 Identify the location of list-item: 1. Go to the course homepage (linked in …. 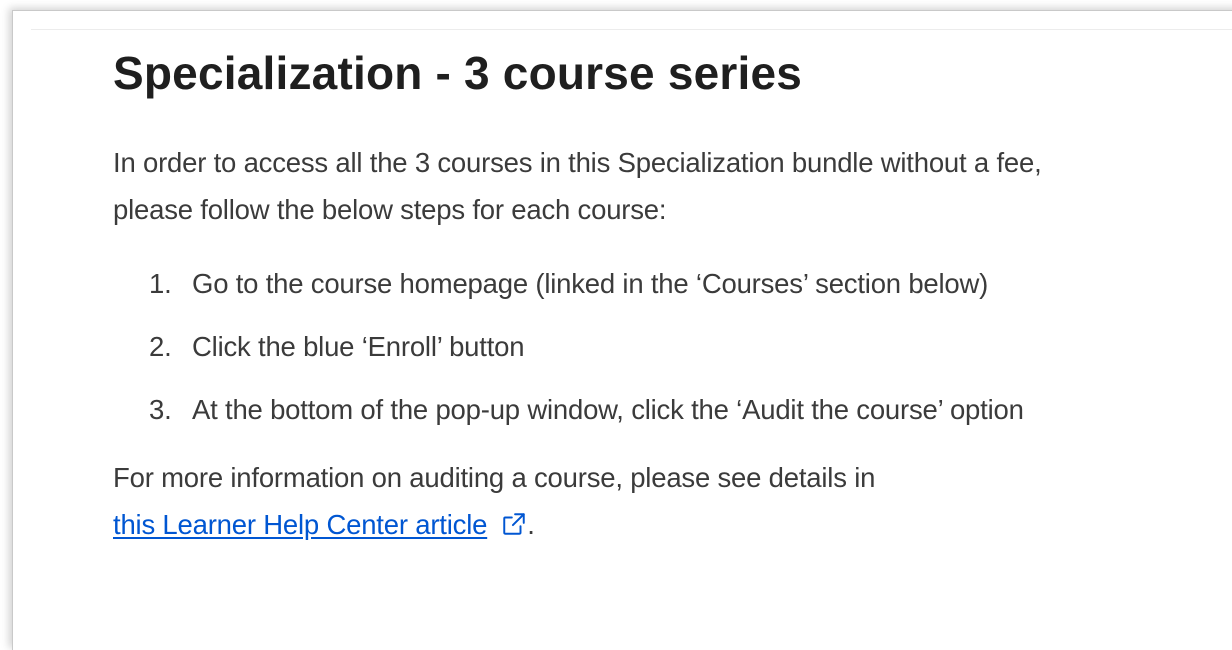
(668, 283).